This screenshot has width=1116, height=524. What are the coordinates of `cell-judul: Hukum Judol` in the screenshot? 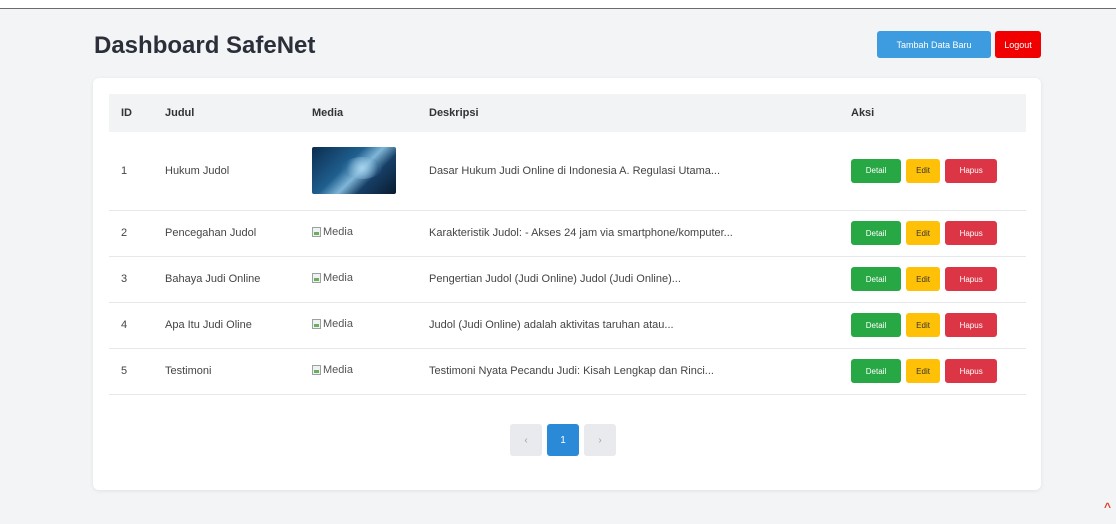 It's located at (197, 170).